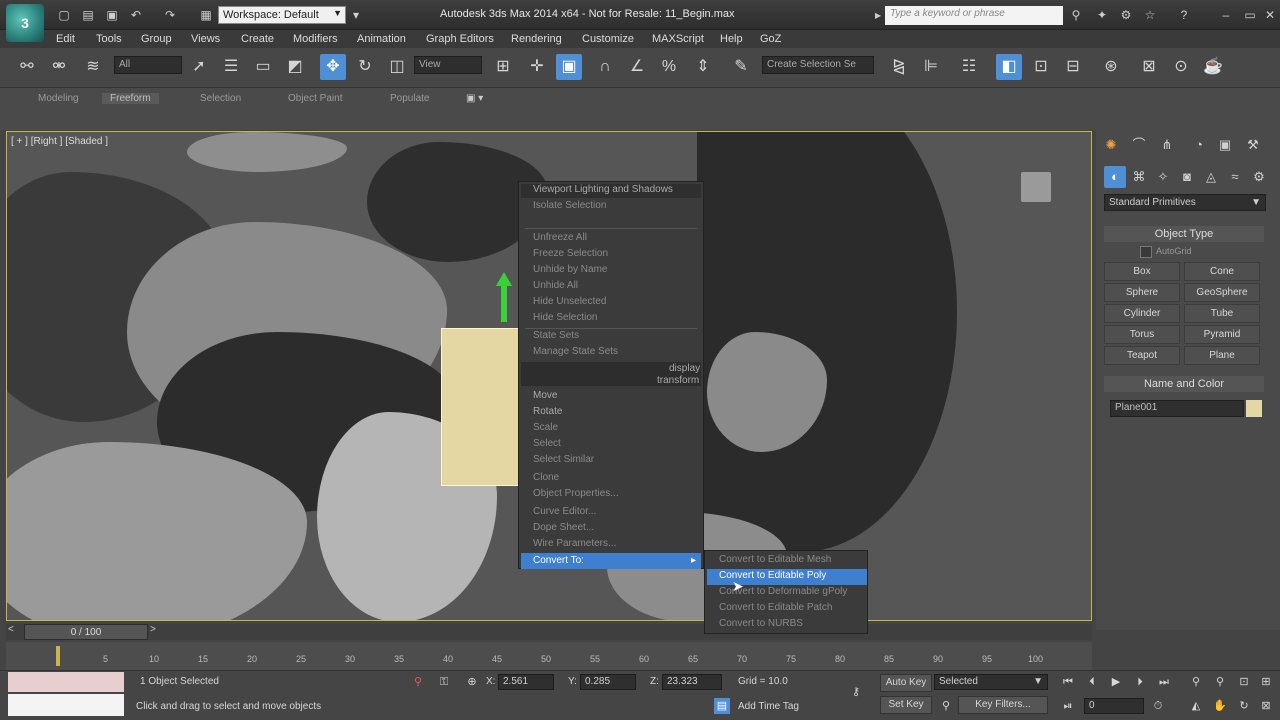 The image size is (1280, 720). What do you see at coordinates (546, 479) in the screenshot?
I see `menu-item-clone: Clone` at bounding box center [546, 479].